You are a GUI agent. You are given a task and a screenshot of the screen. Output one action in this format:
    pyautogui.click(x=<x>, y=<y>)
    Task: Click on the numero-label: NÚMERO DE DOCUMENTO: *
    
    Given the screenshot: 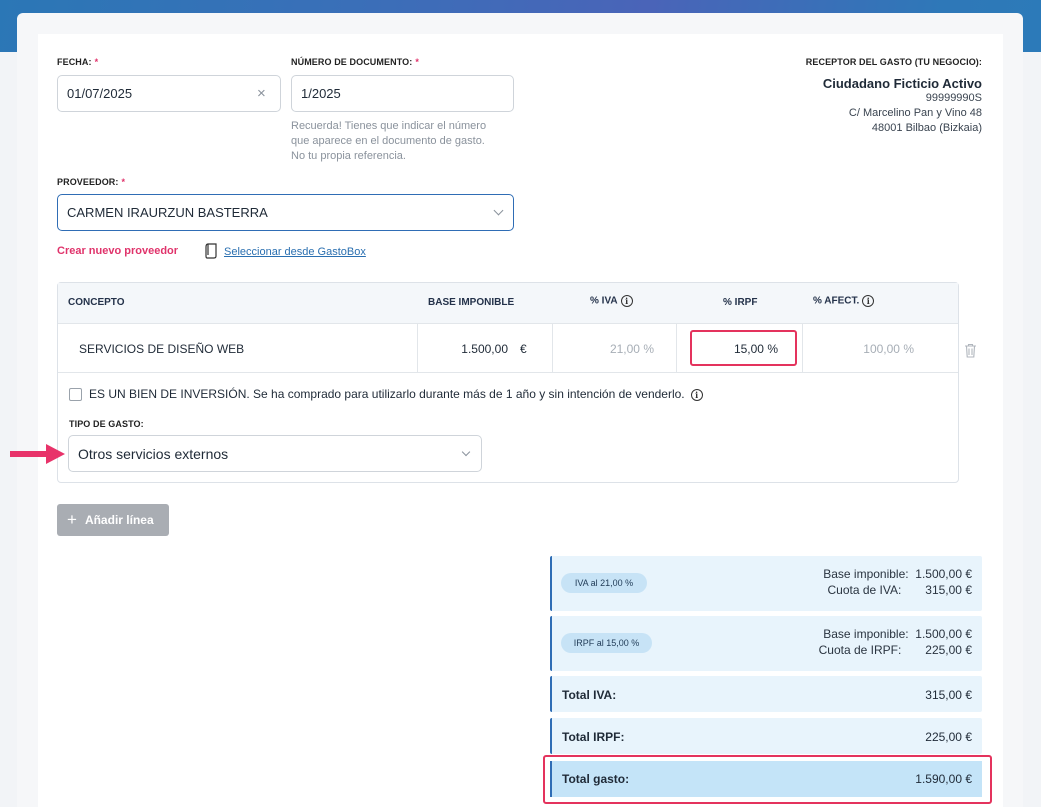 What is the action you would take?
    pyautogui.click(x=355, y=62)
    